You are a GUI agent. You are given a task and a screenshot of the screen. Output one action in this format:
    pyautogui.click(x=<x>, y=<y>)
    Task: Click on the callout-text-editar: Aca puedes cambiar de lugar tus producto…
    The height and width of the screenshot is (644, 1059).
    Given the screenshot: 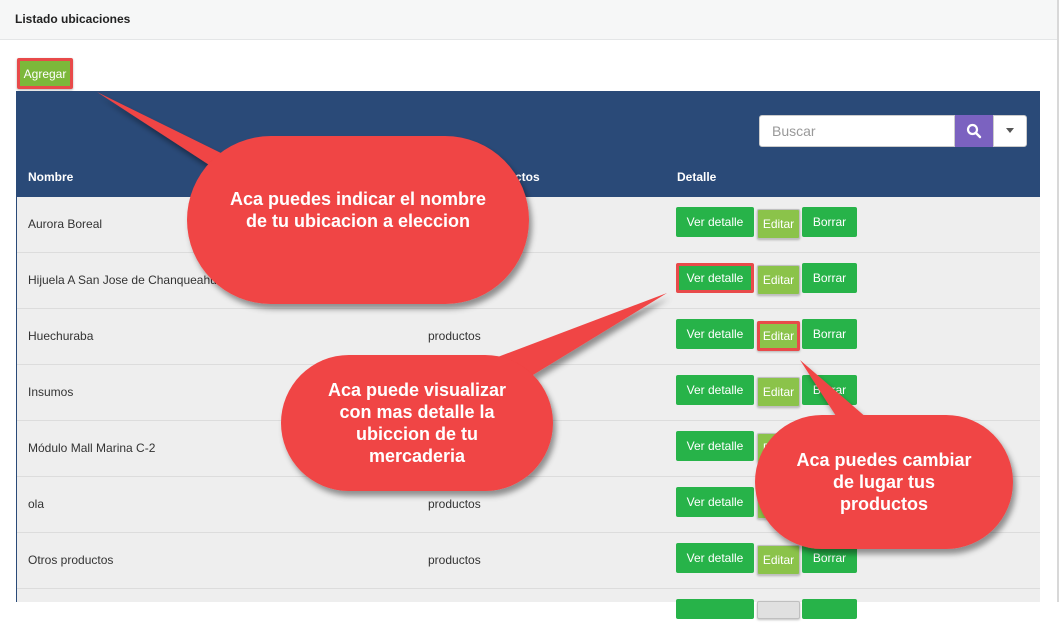 What is the action you would take?
    pyautogui.click(x=884, y=482)
    